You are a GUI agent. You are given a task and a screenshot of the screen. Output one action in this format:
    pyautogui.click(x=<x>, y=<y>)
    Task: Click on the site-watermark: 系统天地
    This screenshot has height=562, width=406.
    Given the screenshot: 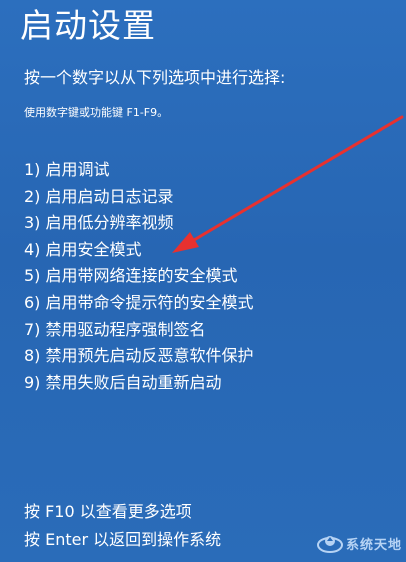 What is the action you would take?
    pyautogui.click(x=359, y=543)
    